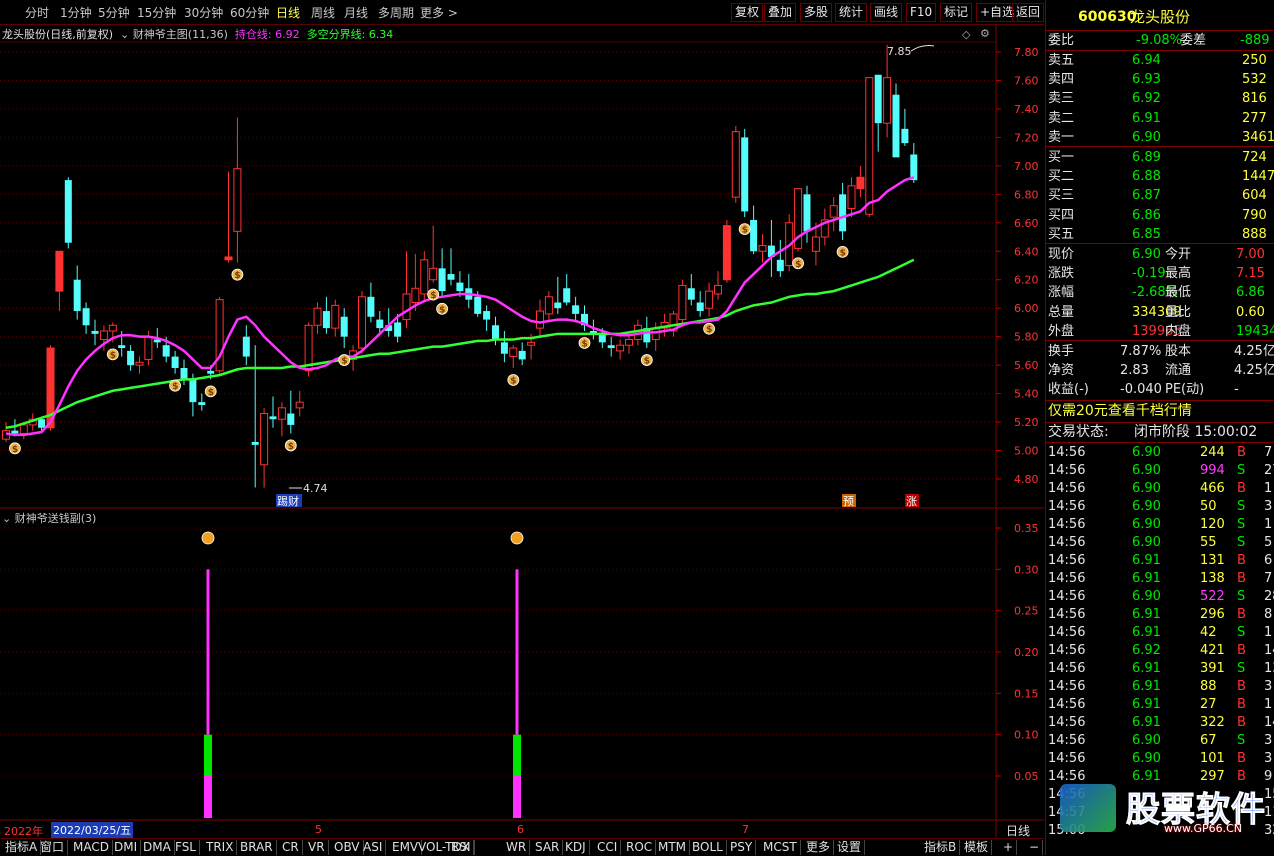  What do you see at coordinates (576, 847) in the screenshot?
I see `indicator-tab: KDJ` at bounding box center [576, 847].